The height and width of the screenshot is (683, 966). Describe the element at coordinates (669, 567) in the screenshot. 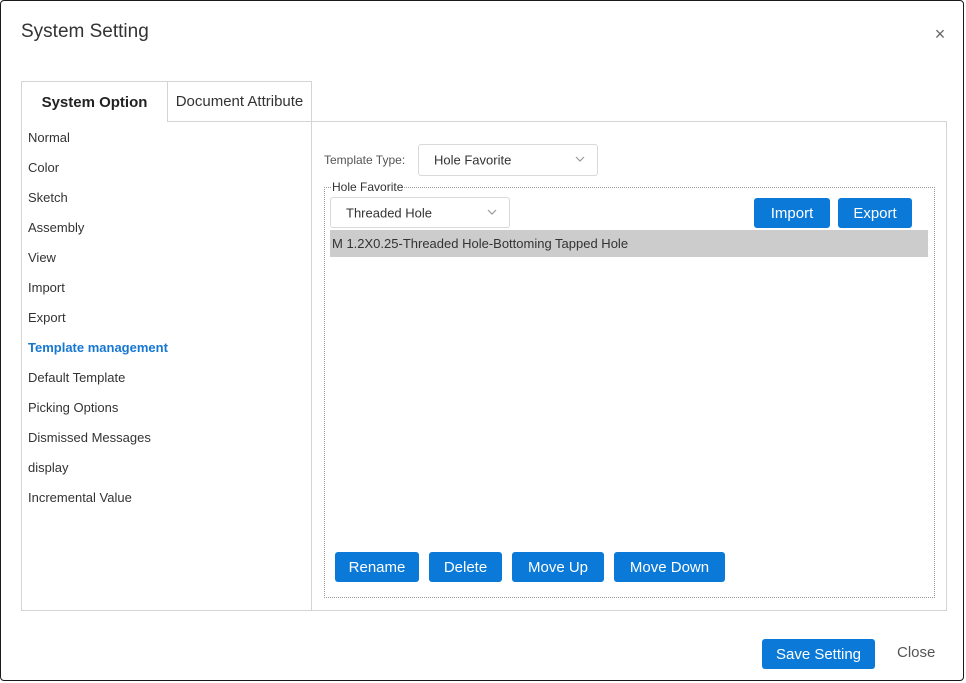

I see `move-down-button: Move Down` at that location.